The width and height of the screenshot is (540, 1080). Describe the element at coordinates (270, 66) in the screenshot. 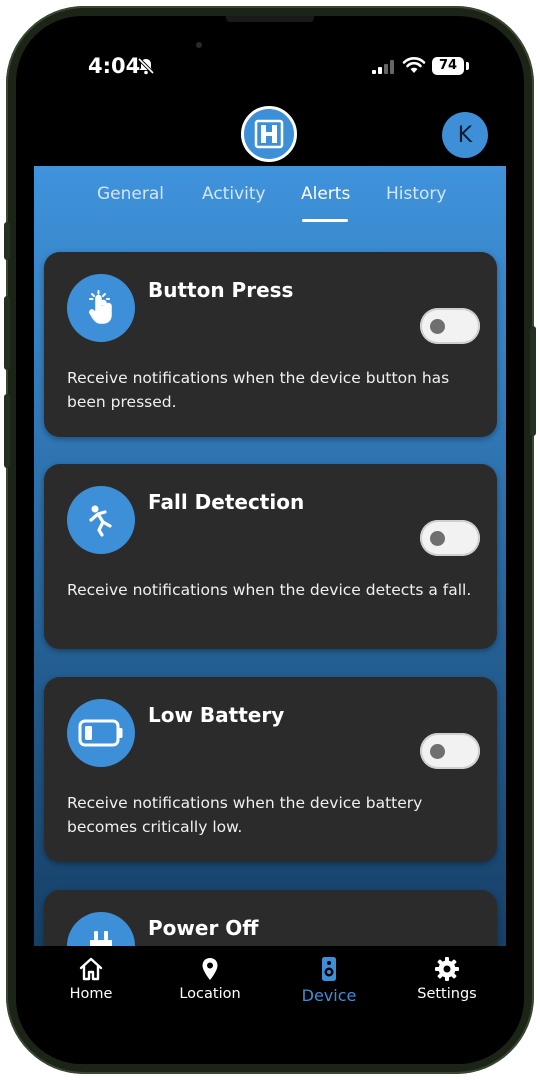

I see `status-bar: 4:04 74` at that location.